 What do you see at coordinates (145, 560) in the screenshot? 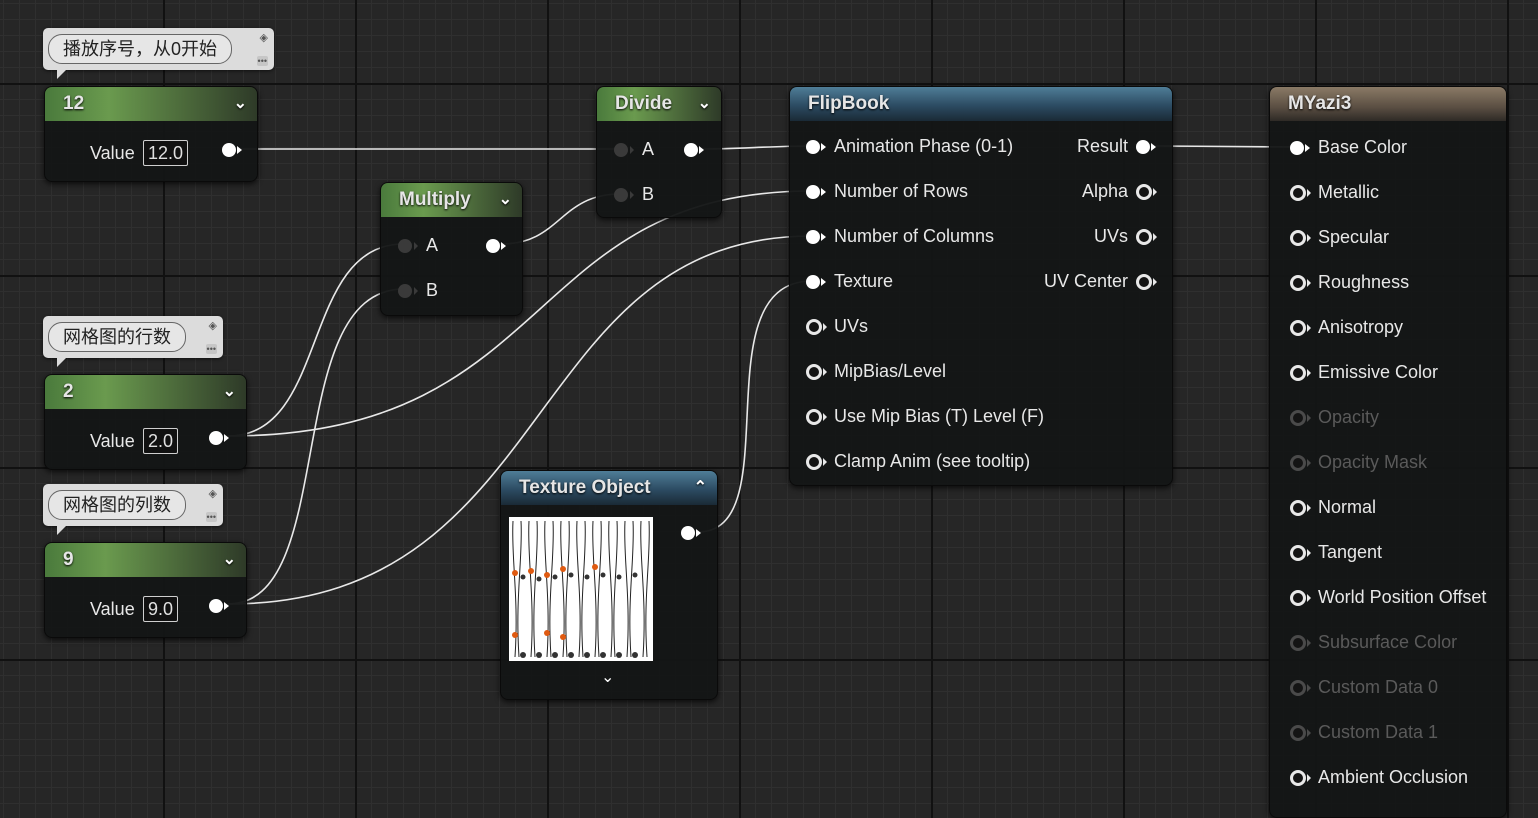
I see `node-header: 9 ⌄` at bounding box center [145, 560].